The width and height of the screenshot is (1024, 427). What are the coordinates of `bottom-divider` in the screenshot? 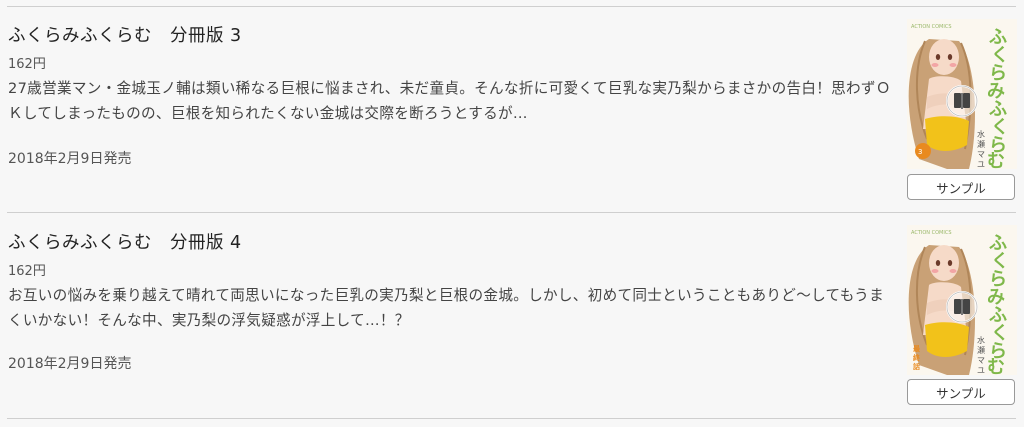 It's located at (511, 418).